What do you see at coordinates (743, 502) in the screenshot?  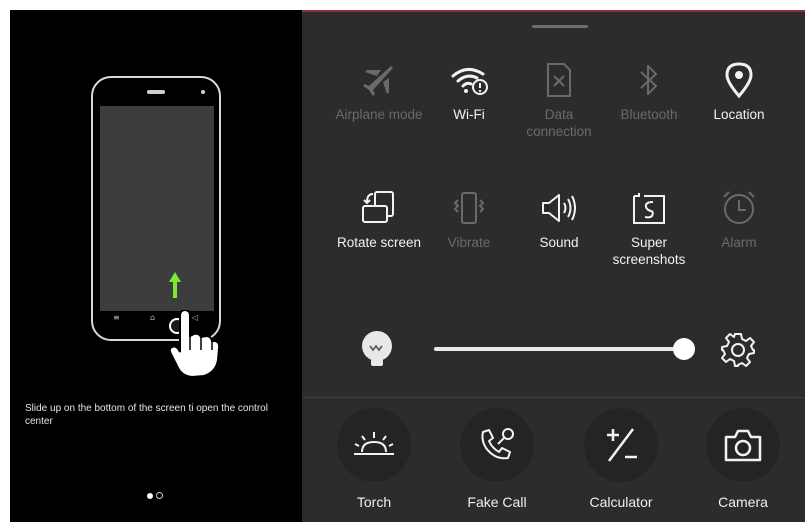 I see `camera-label: Camera` at bounding box center [743, 502].